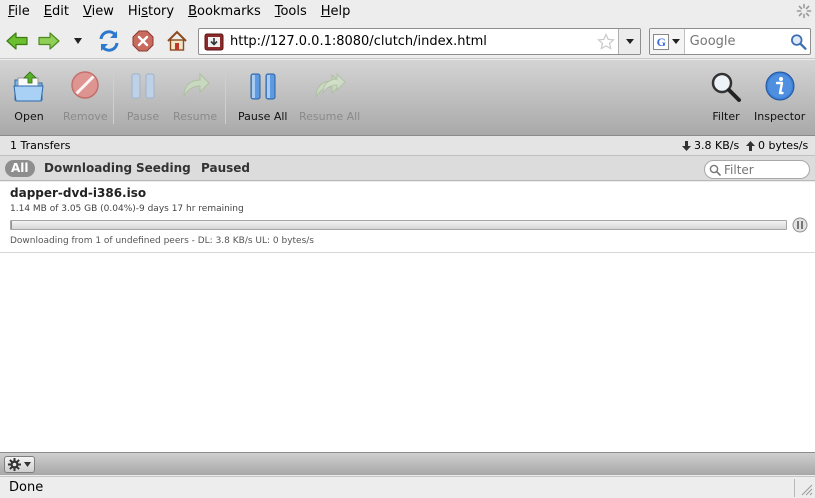 The height and width of the screenshot is (498, 815). I want to click on torrent-name: dapper-dvd-i386.iso, so click(78, 193).